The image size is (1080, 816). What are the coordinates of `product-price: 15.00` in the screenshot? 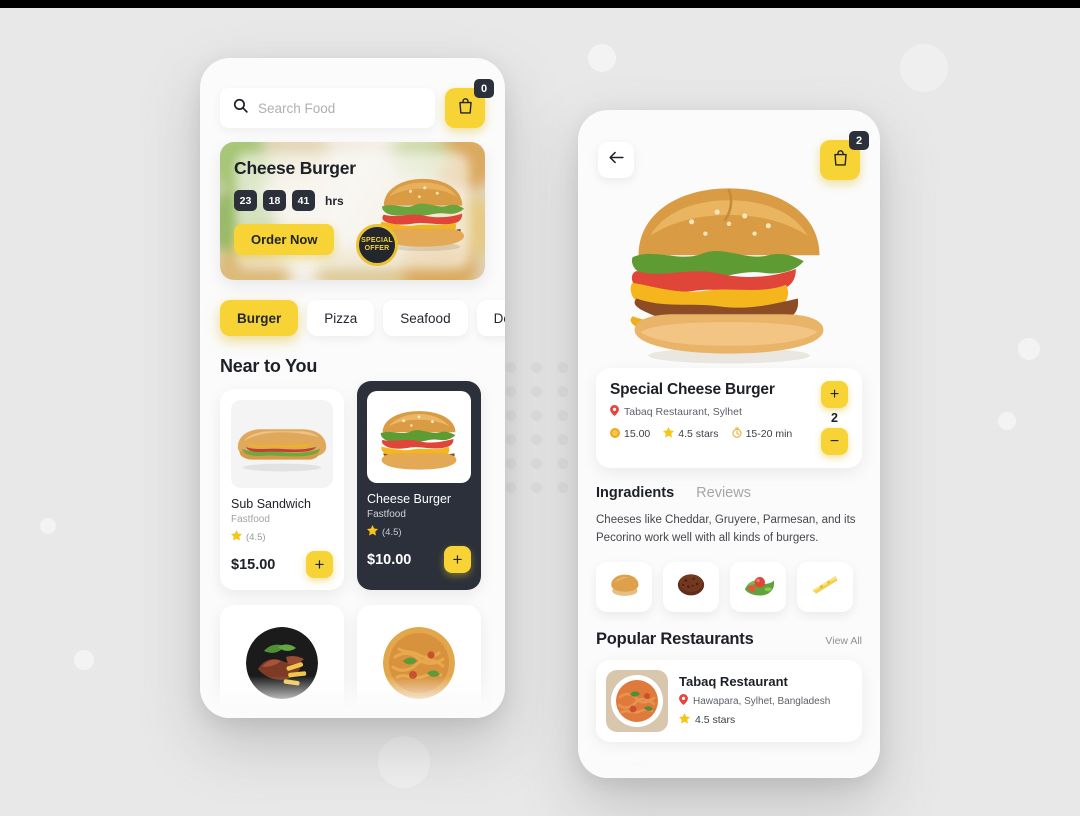 It's located at (630, 434).